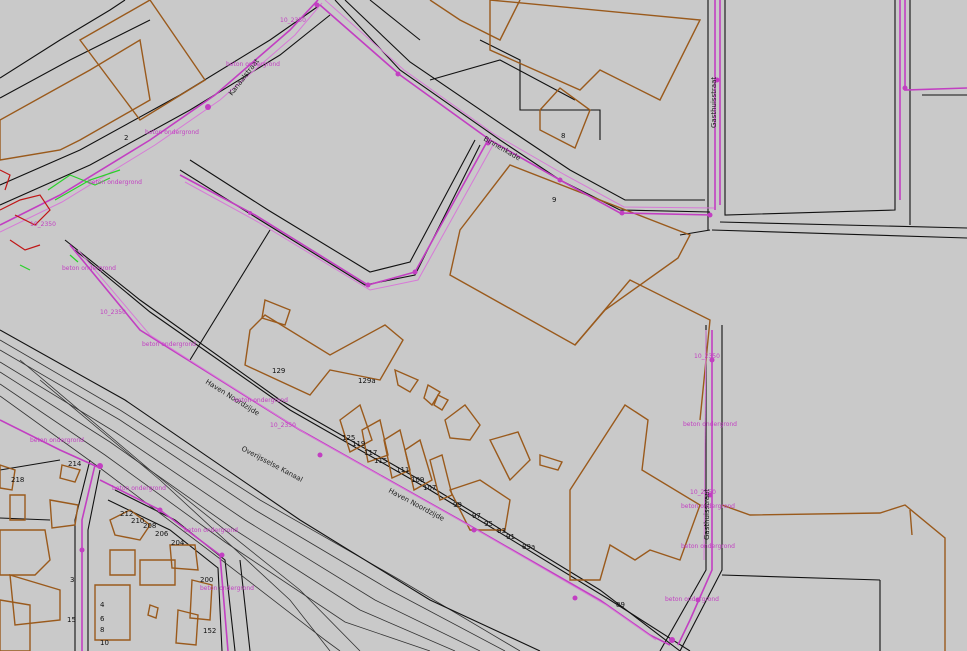 The height and width of the screenshot is (651, 967). I want to click on house-number: 115, so click(380, 461).